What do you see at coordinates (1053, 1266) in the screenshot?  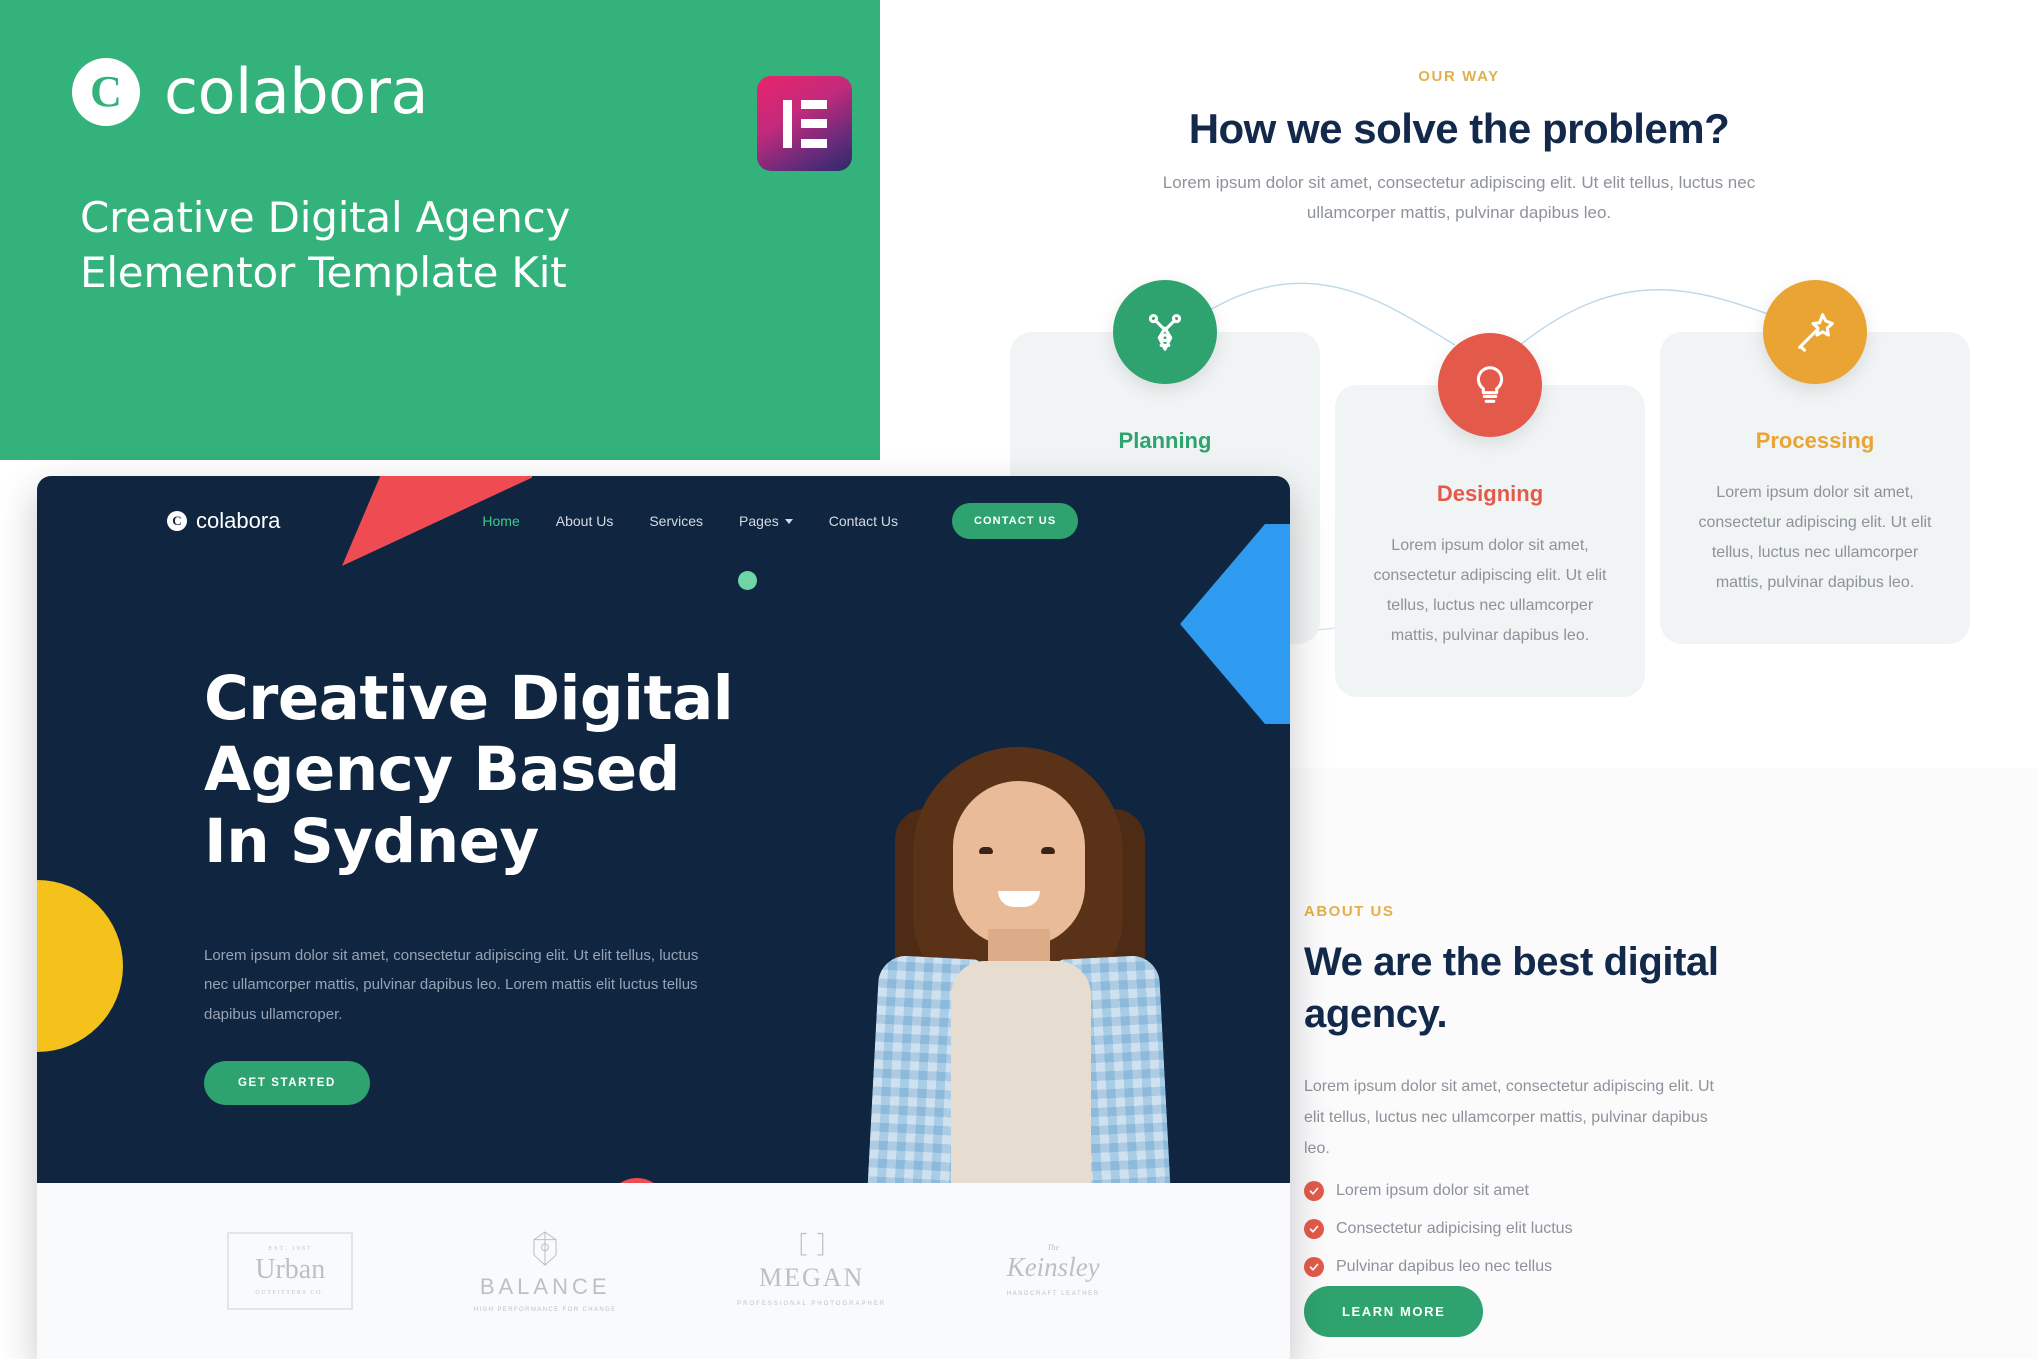 I see `client-logo-keinsley-name: Keinsley` at bounding box center [1053, 1266].